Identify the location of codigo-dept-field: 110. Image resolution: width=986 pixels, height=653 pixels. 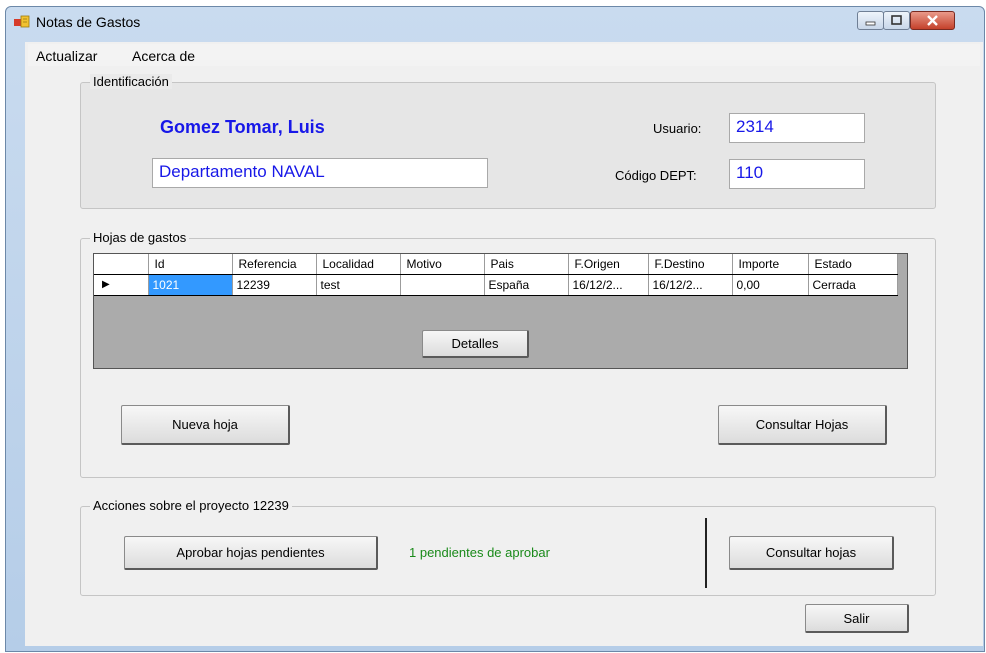
(797, 174).